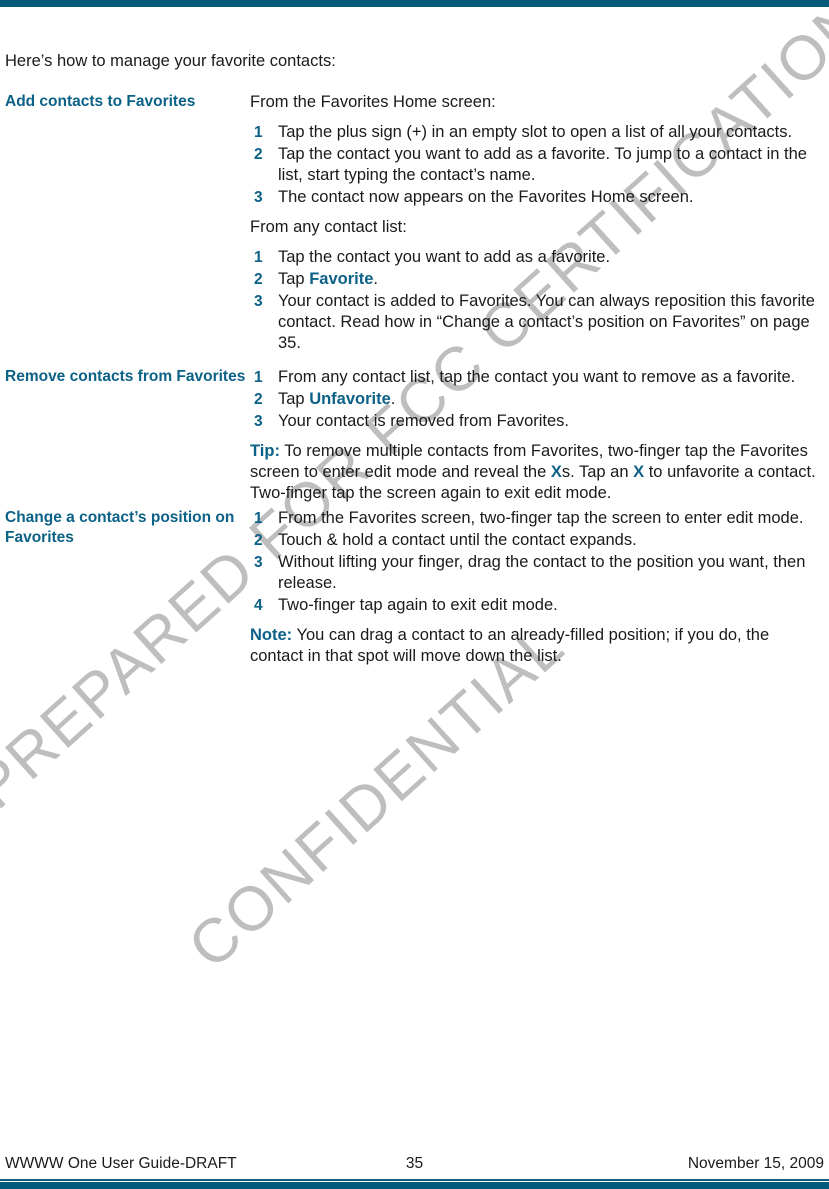 The image size is (829, 1189). I want to click on note-label: Note:, so click(271, 635).